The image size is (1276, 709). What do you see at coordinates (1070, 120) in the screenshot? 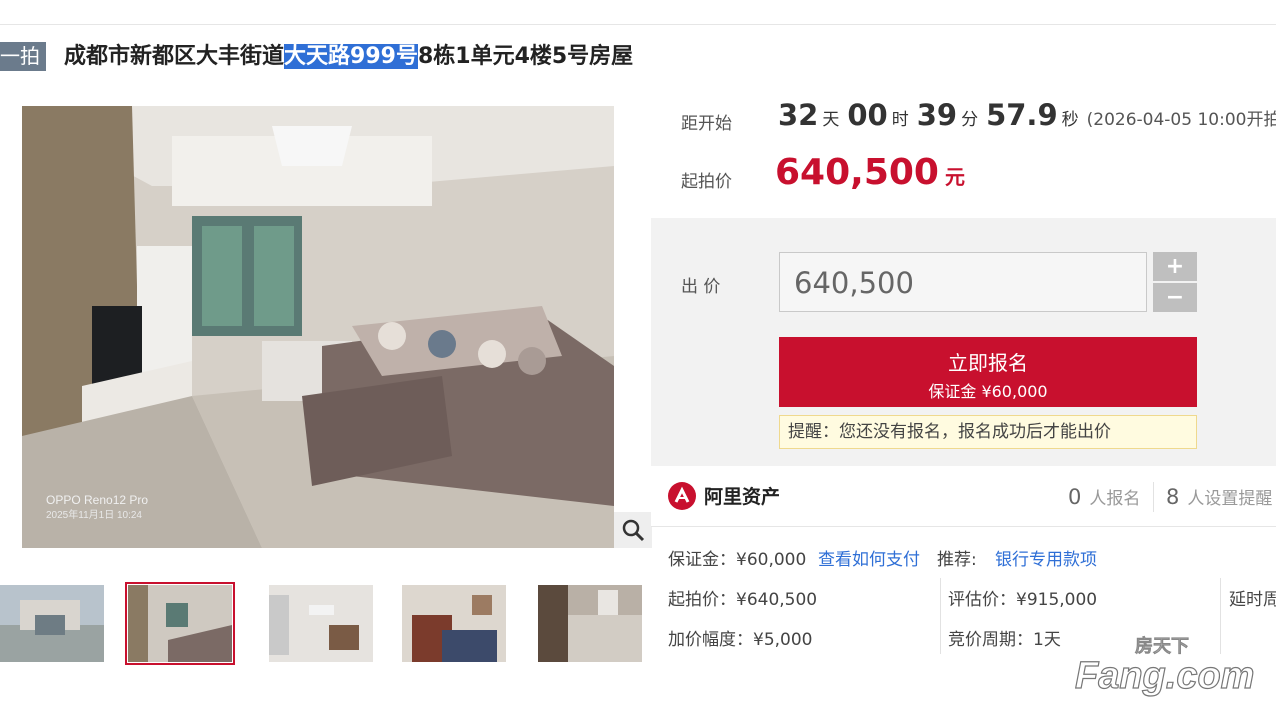
I see `seconds-unit: 秒` at bounding box center [1070, 120].